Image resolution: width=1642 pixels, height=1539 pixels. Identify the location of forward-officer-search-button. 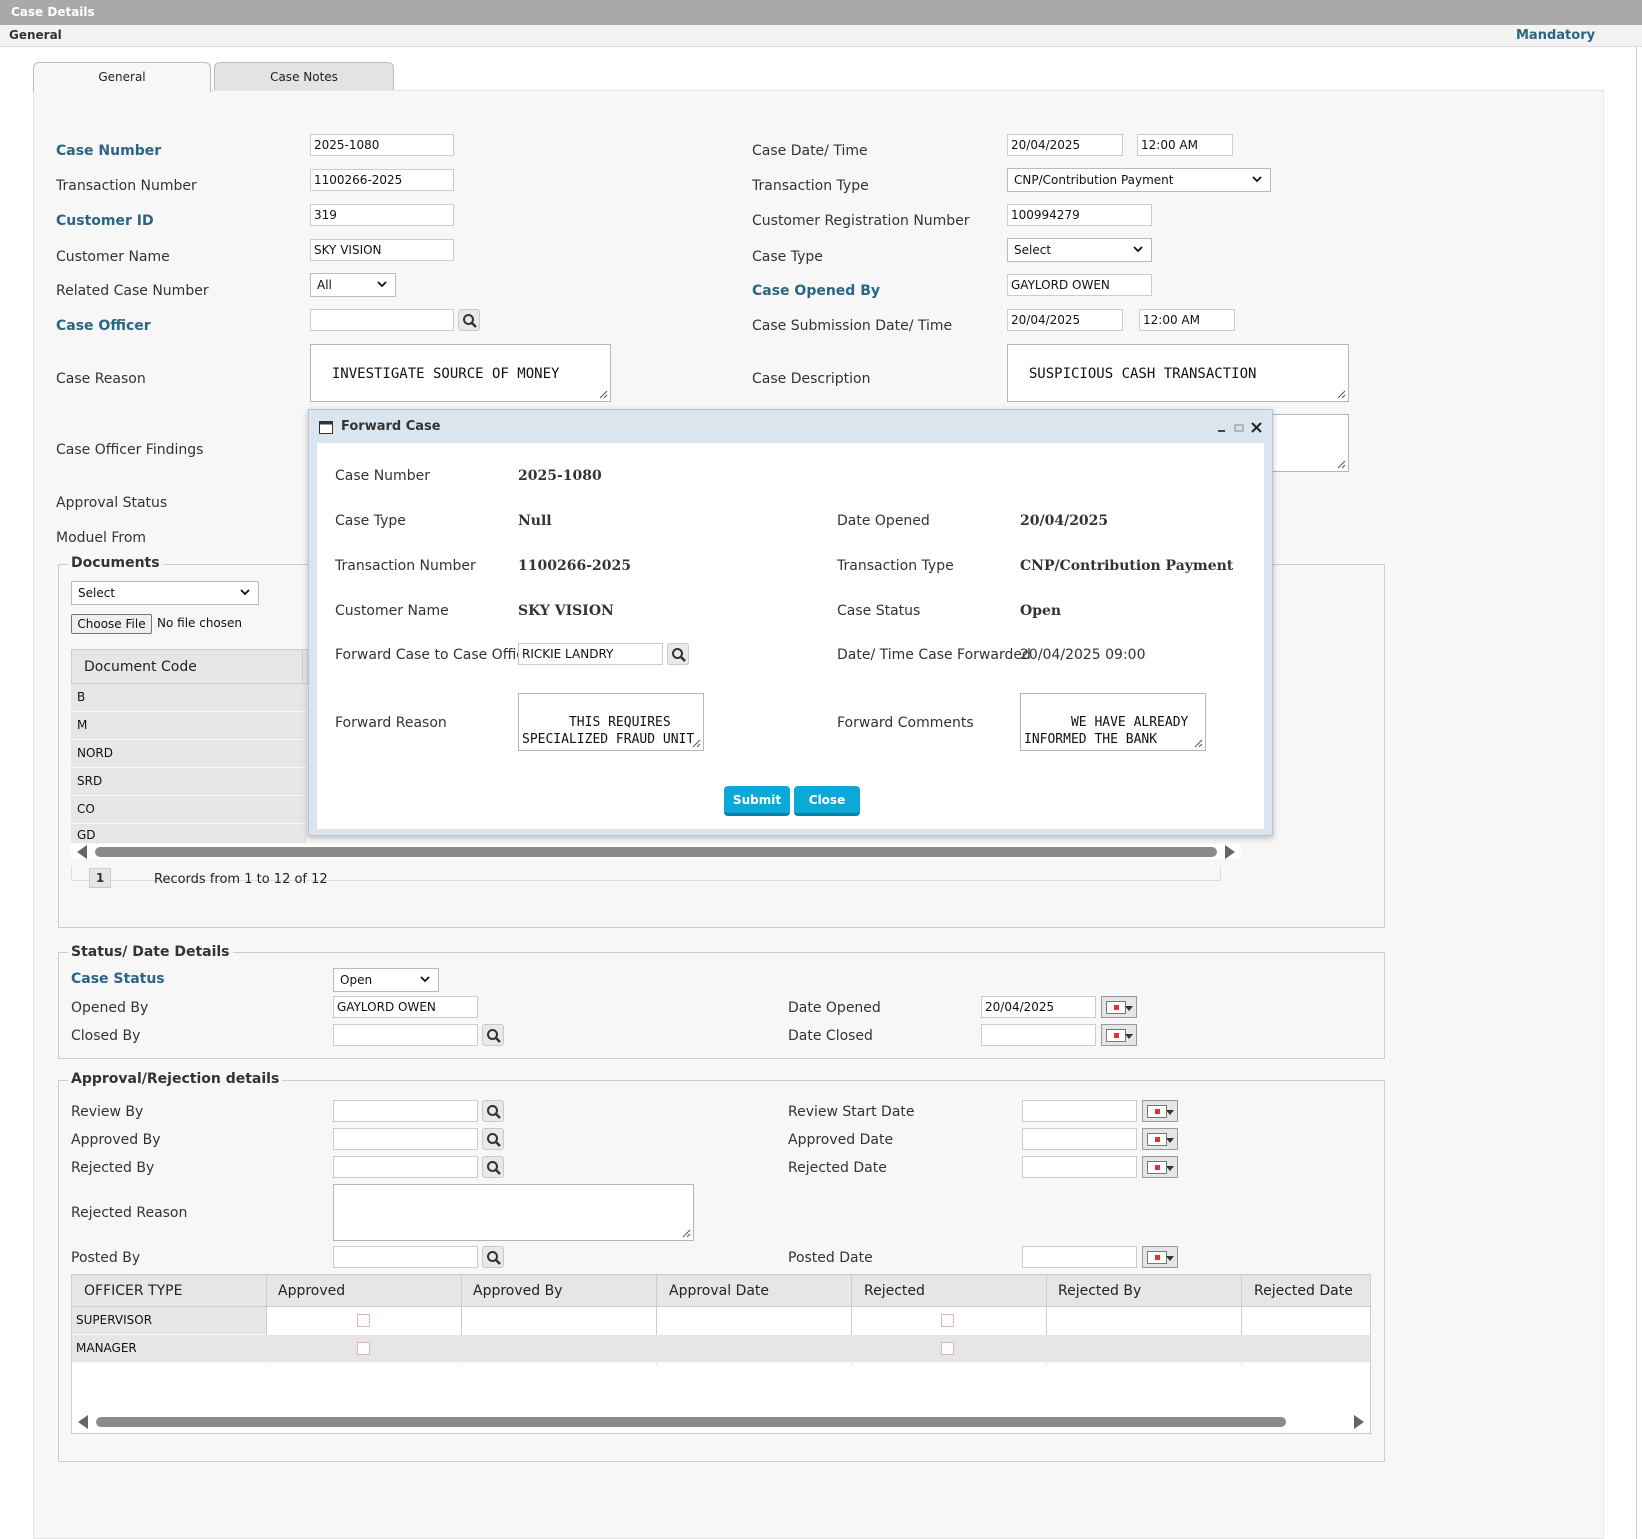
(678, 654).